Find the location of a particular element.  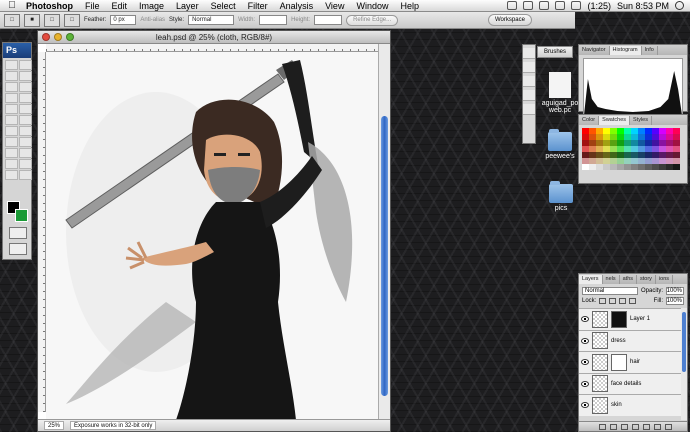

menu-edit: Edit is located at coordinates (120, 6).